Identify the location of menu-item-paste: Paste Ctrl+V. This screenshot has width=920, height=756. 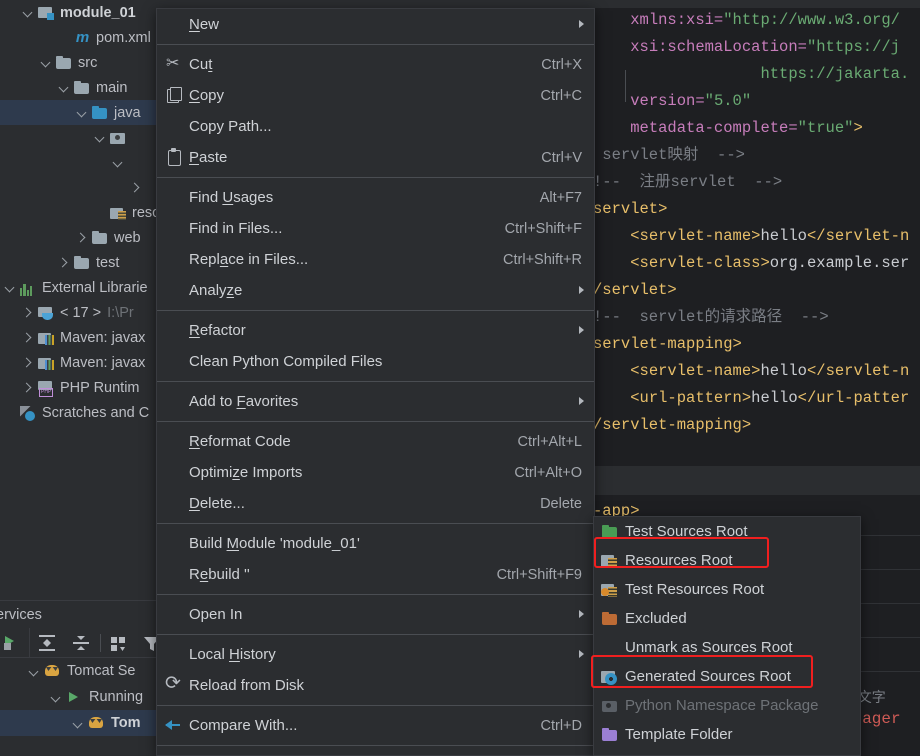
(375, 157).